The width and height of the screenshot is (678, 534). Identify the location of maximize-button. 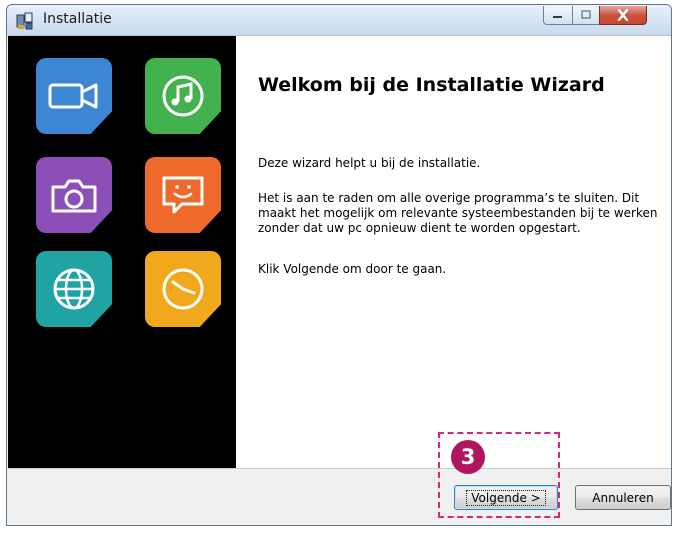
(586, 15).